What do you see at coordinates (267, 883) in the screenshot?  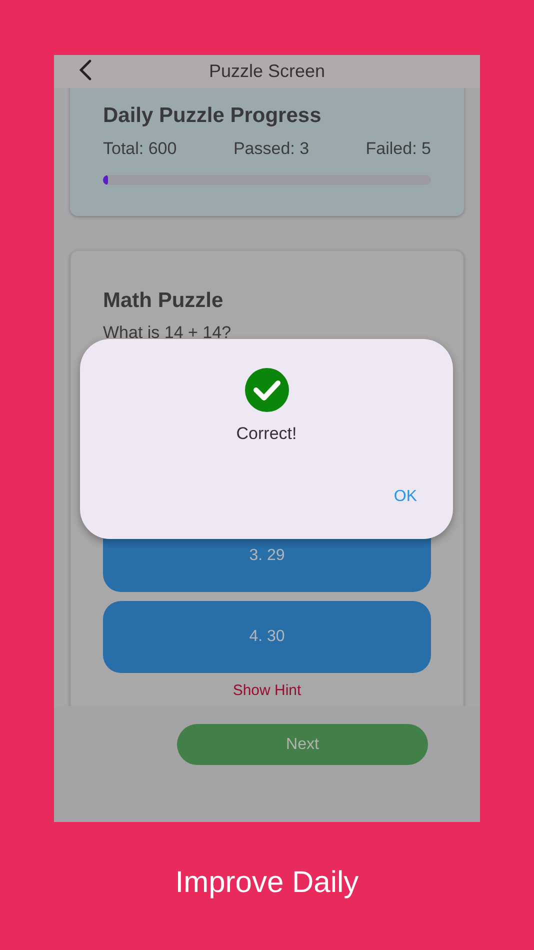 I see `caption: Improve Daily` at bounding box center [267, 883].